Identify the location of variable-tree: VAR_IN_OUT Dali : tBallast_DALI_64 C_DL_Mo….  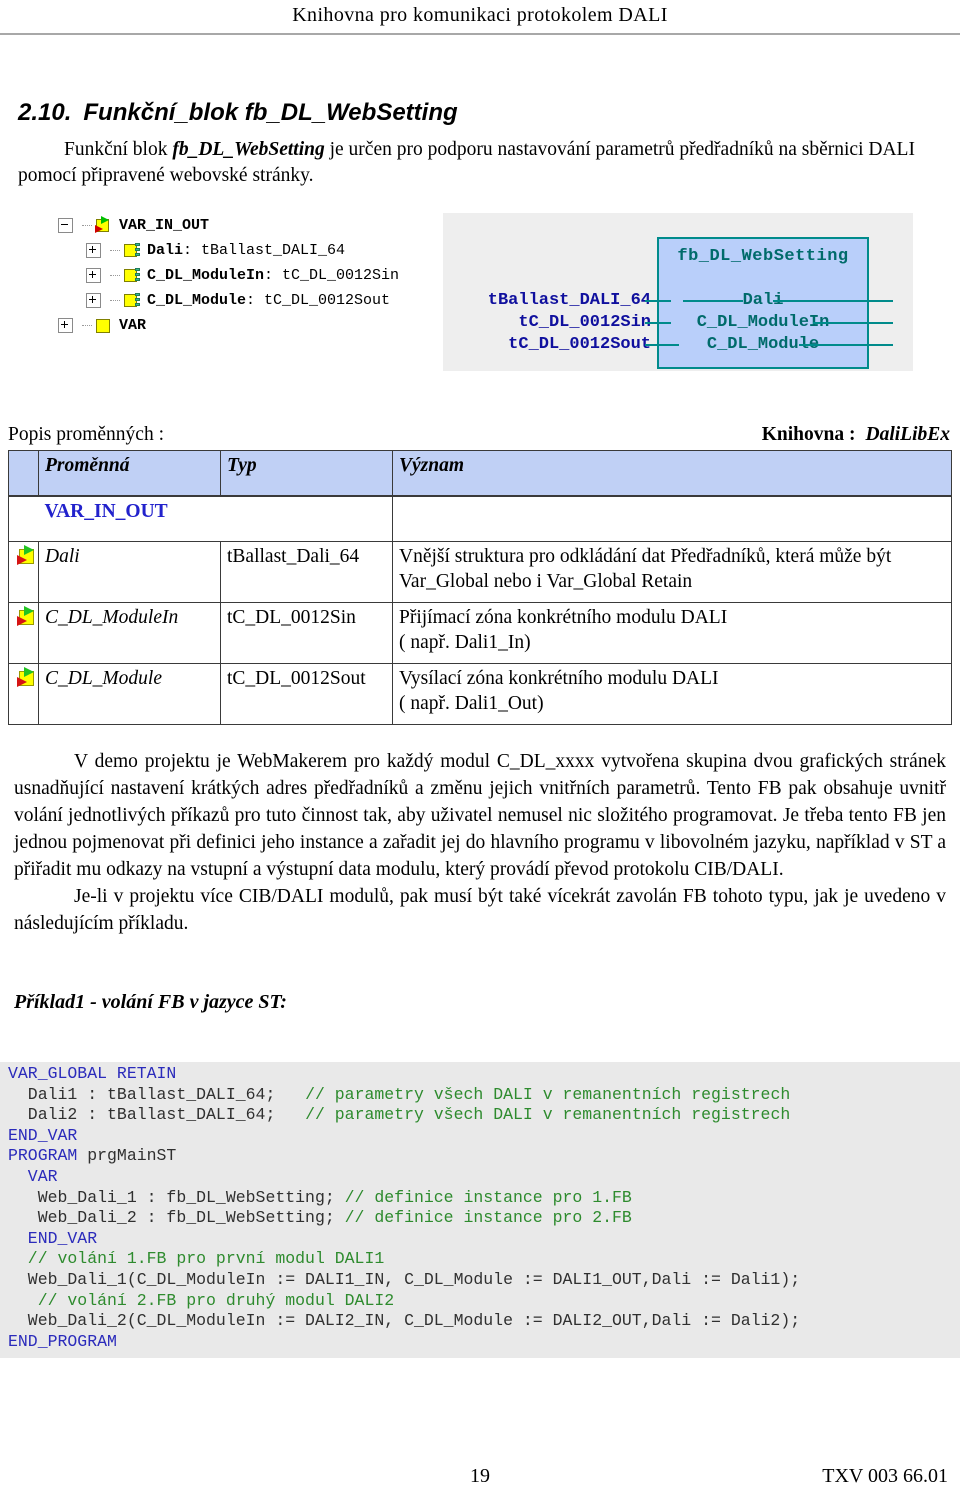
(228, 275).